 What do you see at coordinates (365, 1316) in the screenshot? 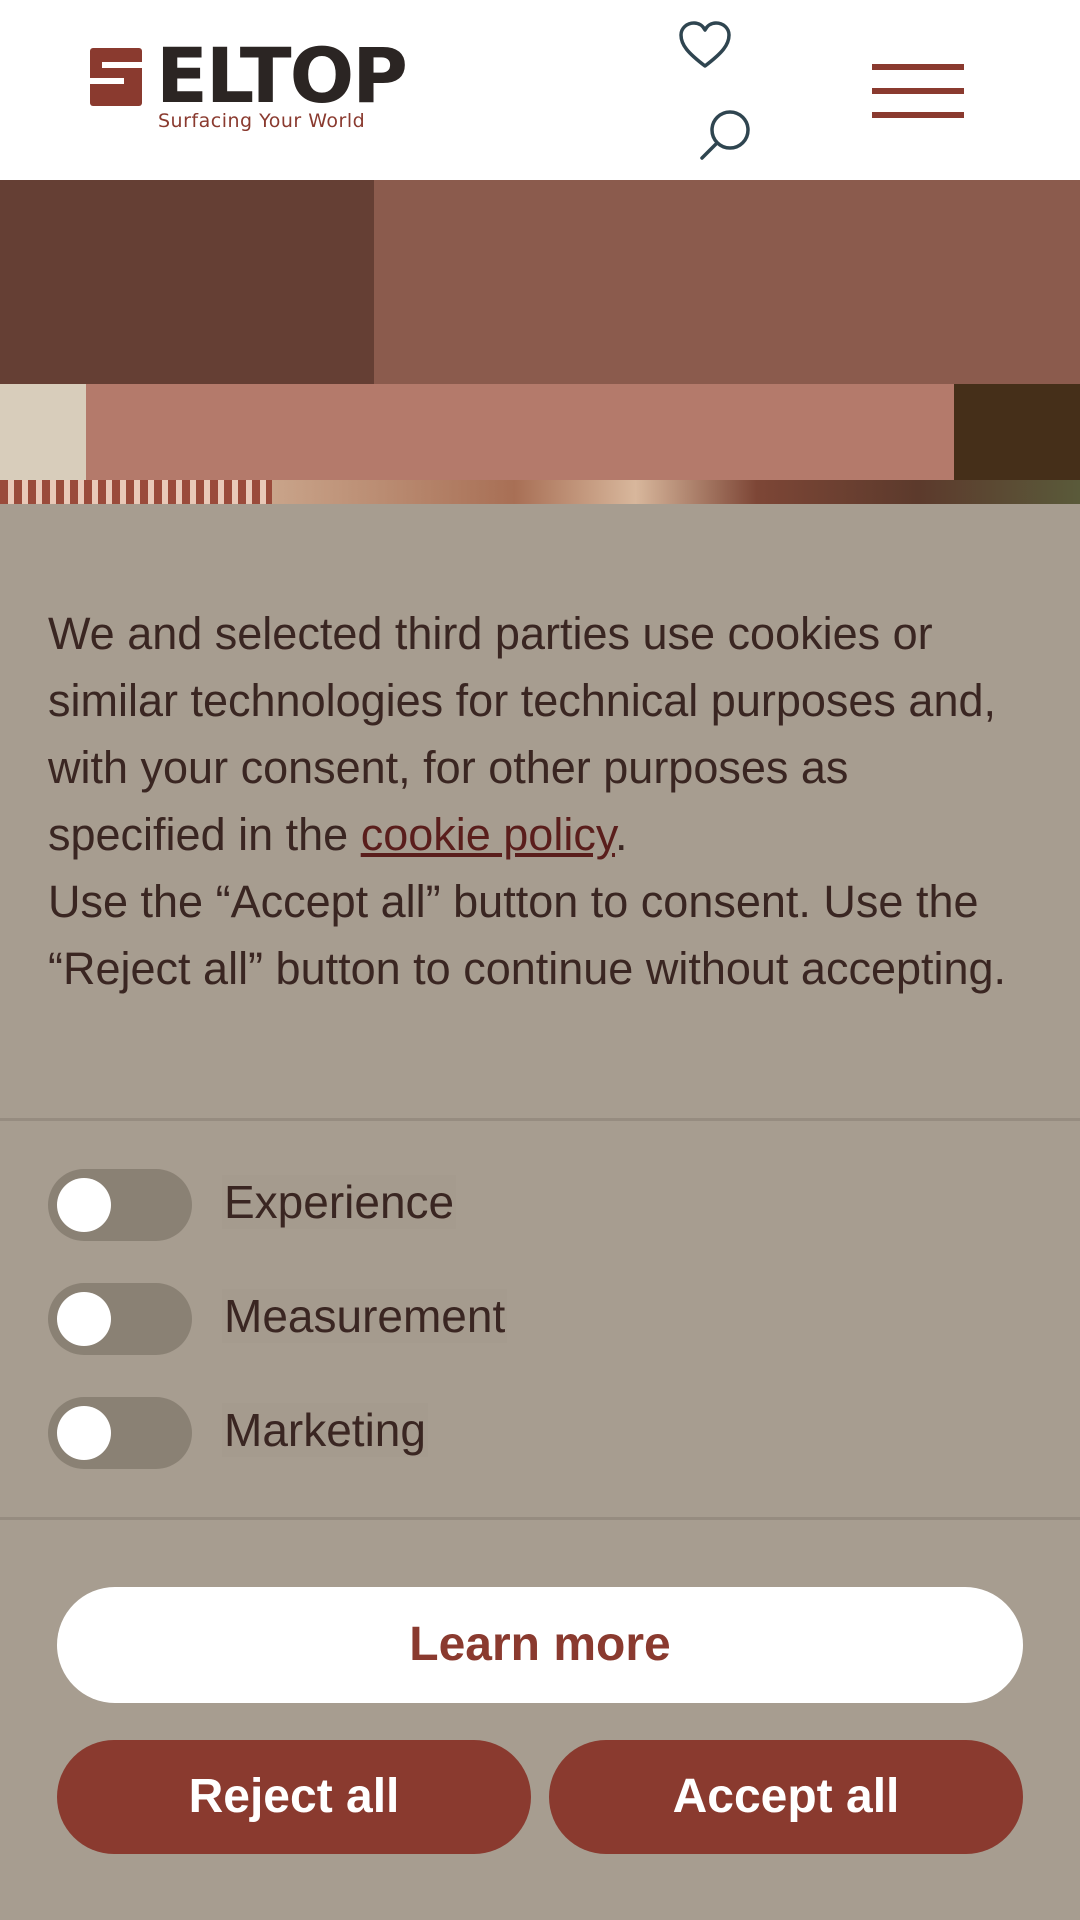
I see `toggle-label-measurement: Measurement` at bounding box center [365, 1316].